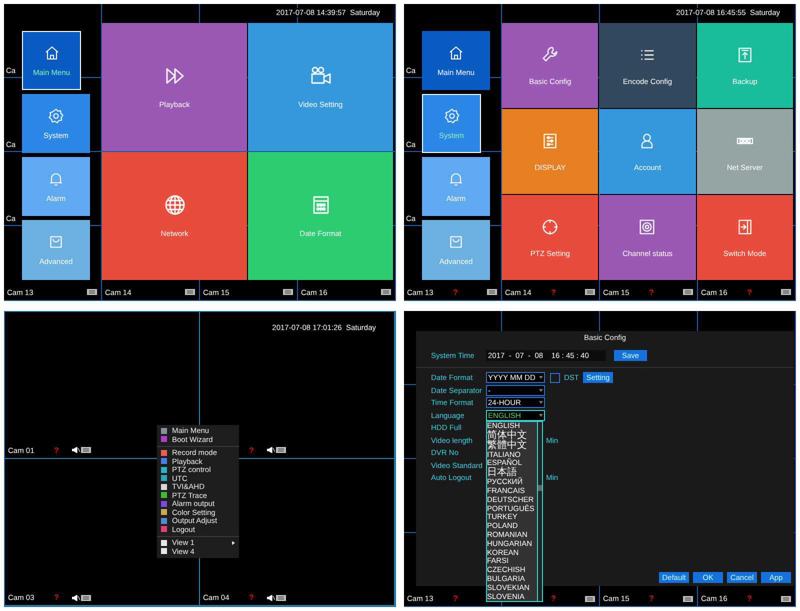 Image resolution: width=800 pixels, height=611 pixels. Describe the element at coordinates (539, 512) in the screenshot. I see `scrollbar` at that location.